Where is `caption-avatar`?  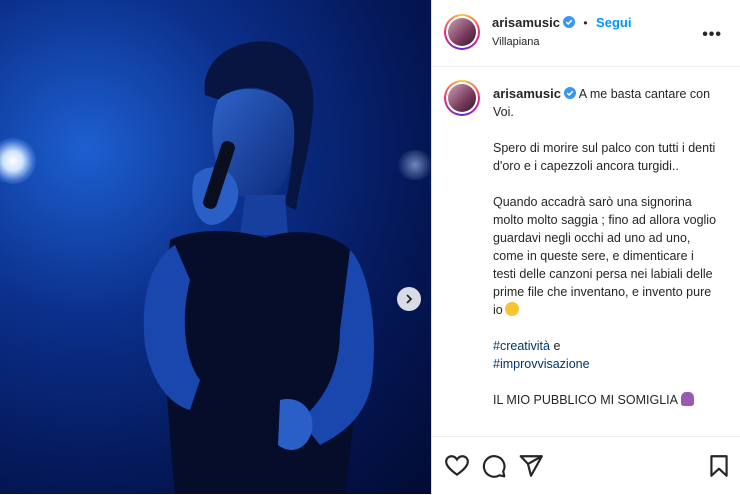
caption-avatar is located at coordinates (462, 98).